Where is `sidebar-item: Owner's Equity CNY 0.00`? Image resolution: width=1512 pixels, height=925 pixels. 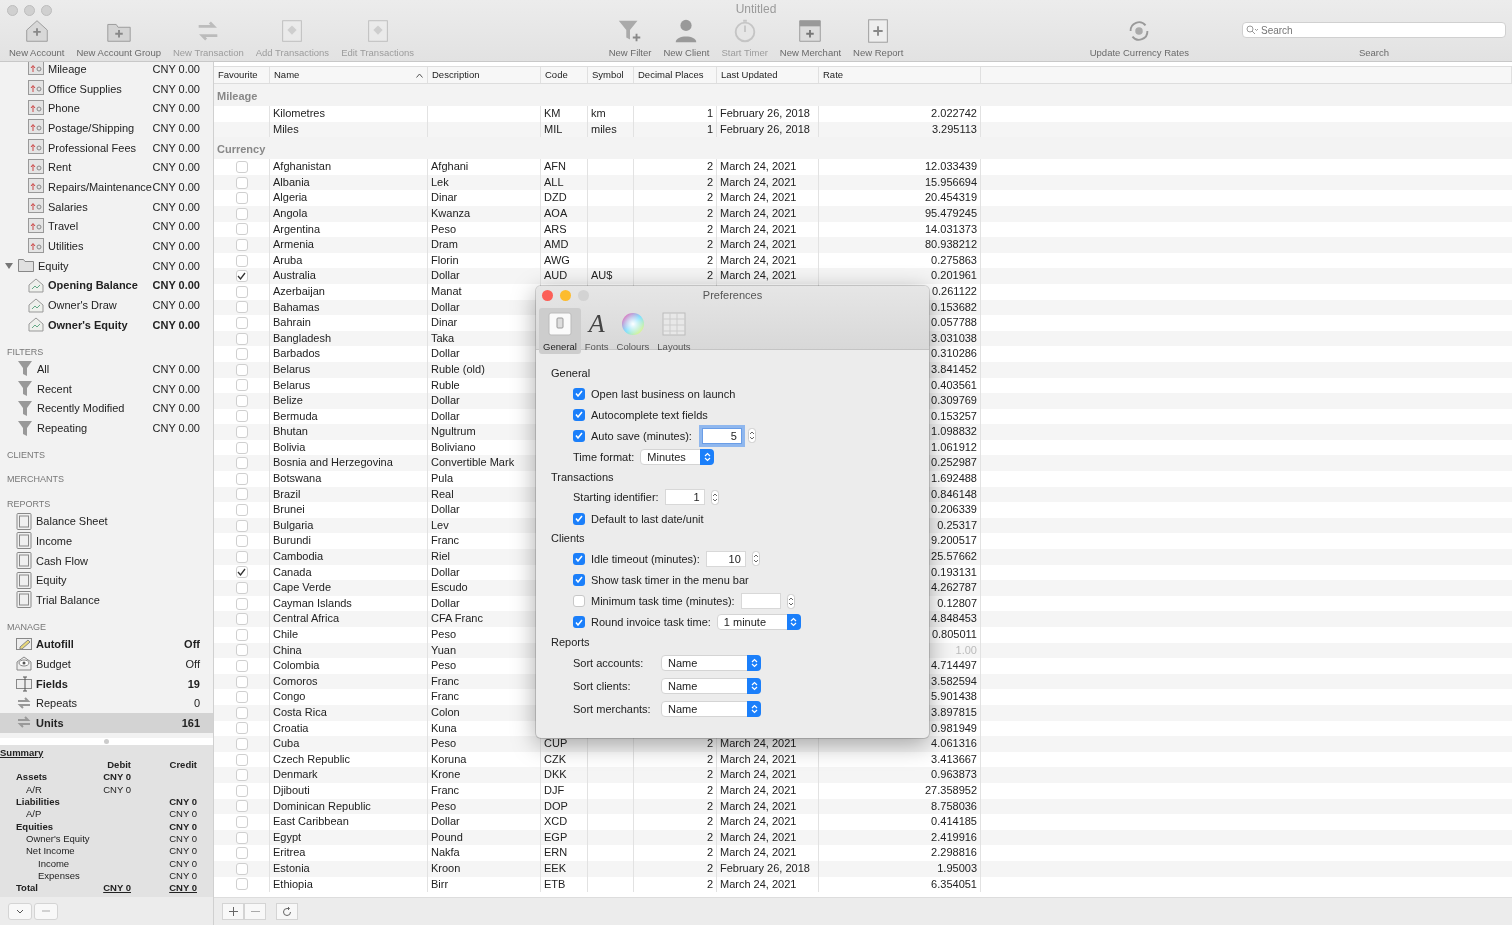 sidebar-item: Owner's Equity CNY 0.00 is located at coordinates (106, 324).